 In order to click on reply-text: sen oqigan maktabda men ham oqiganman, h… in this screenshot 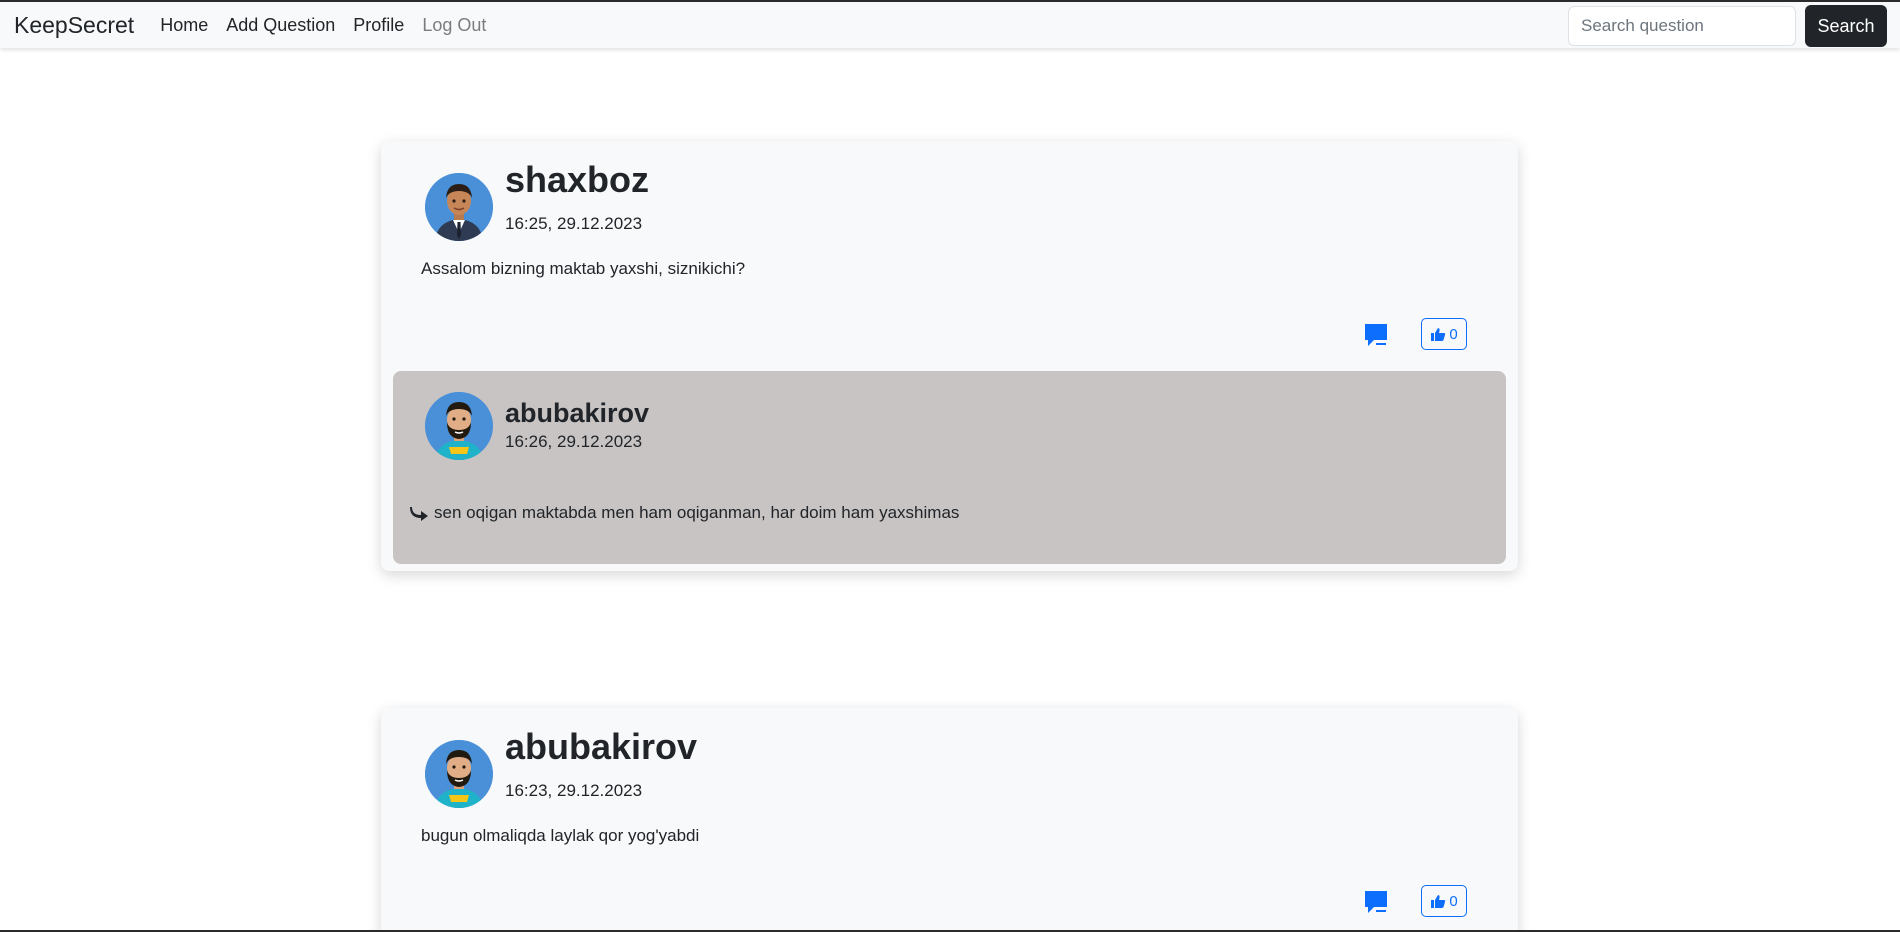, I will do `click(697, 512)`.